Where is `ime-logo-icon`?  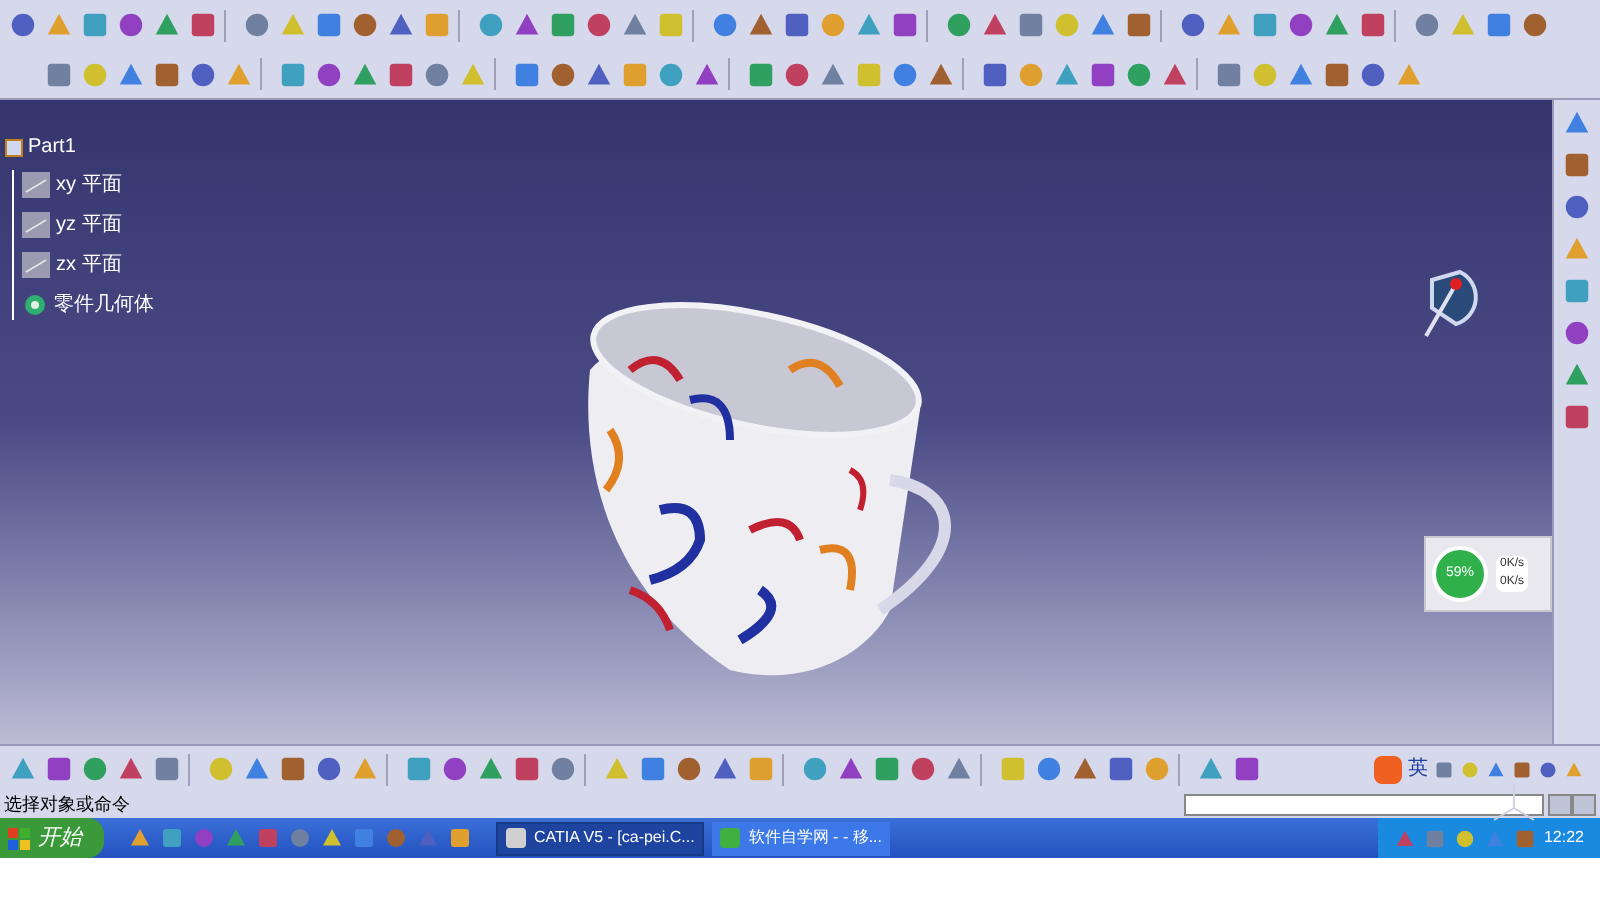 ime-logo-icon is located at coordinates (1388, 769).